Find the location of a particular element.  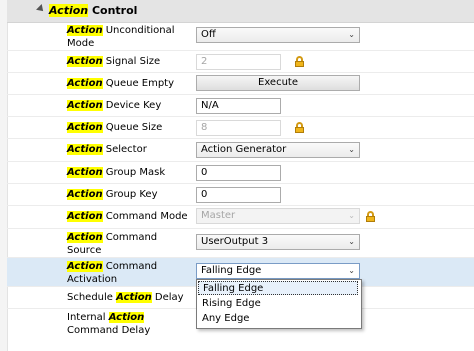

device-key-field: N/A is located at coordinates (238, 106).